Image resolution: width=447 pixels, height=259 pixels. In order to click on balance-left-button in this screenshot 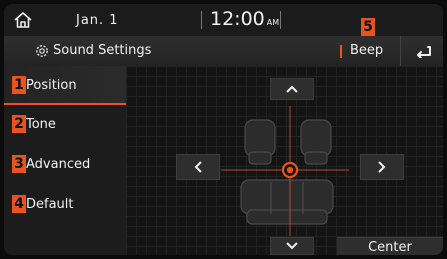, I will do `click(198, 167)`.